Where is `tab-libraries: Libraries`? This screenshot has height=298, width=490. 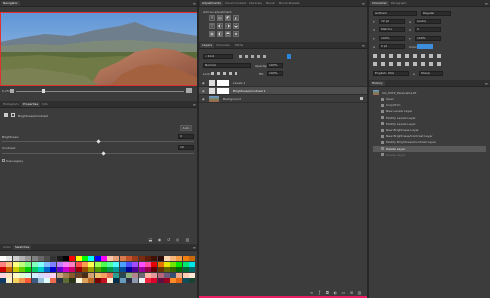 tab-libraries: Libraries is located at coordinates (255, 3).